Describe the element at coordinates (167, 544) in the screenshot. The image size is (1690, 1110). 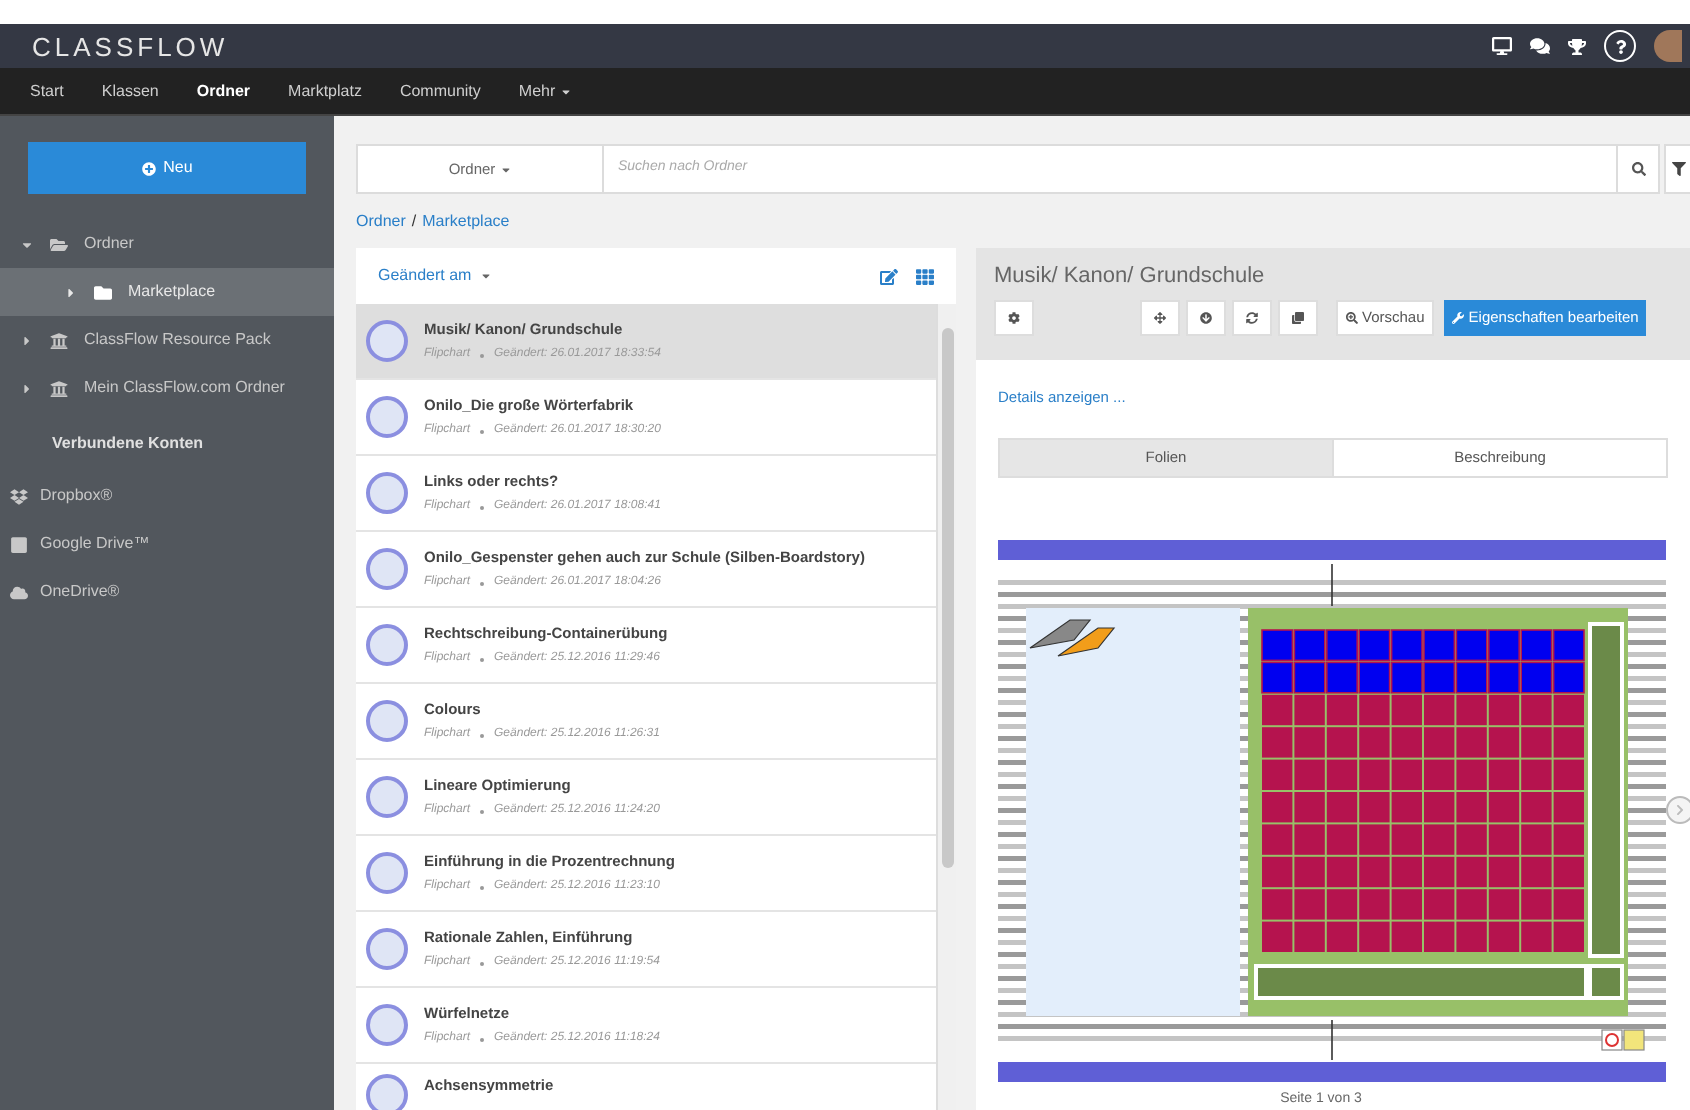
I see `account-item: Google Drive™` at that location.